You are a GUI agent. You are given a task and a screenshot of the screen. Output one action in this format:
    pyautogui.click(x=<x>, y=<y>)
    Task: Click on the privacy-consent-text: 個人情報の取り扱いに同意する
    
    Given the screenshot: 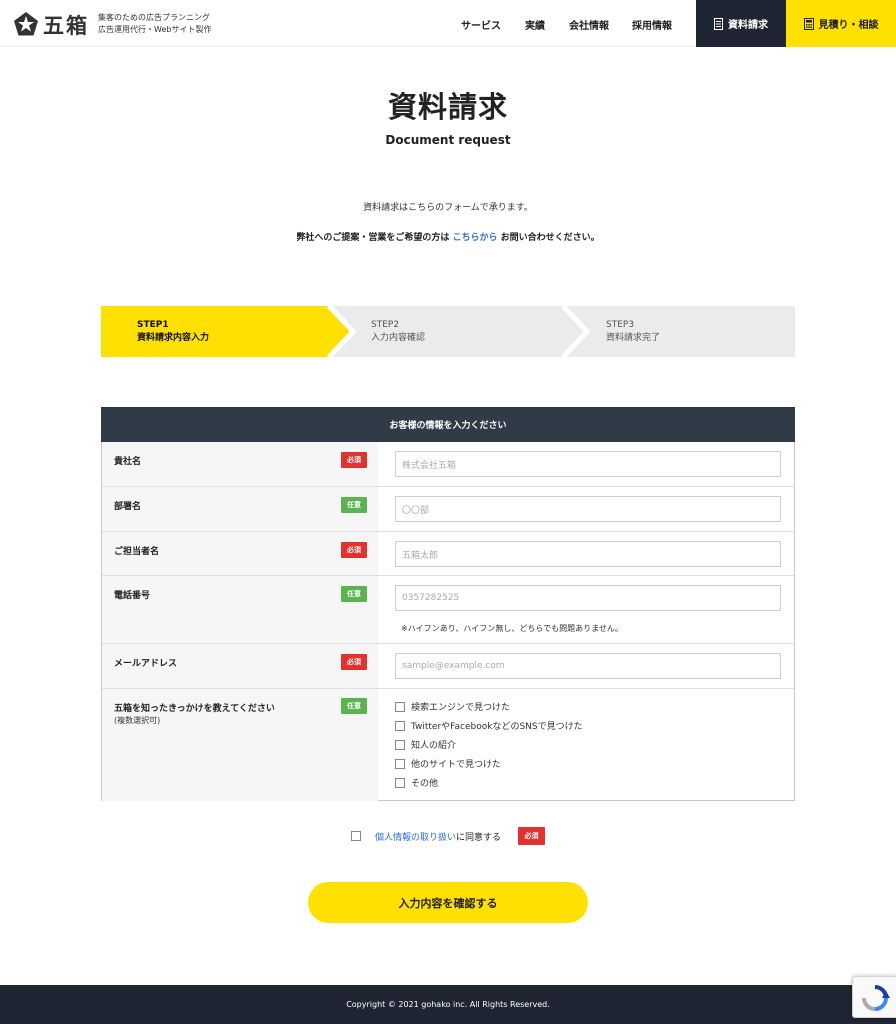 What is the action you would take?
    pyautogui.click(x=438, y=836)
    